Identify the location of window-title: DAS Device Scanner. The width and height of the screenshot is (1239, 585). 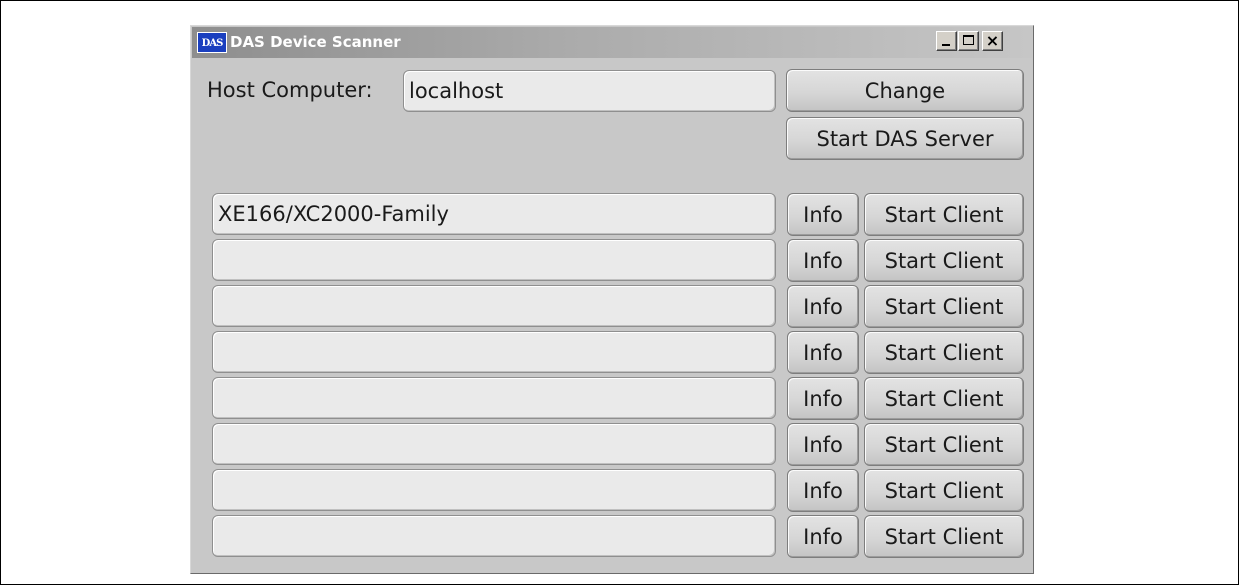
(315, 42).